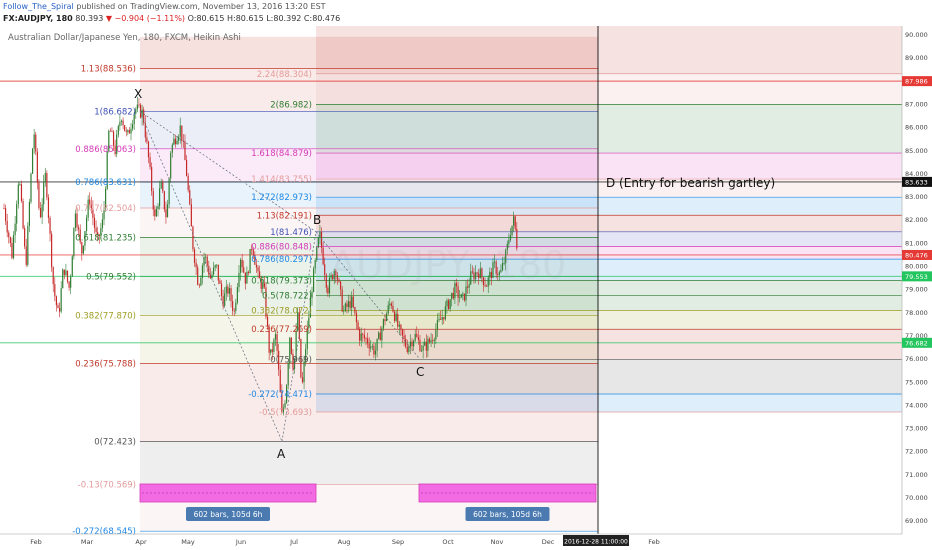 The image size is (932, 550). What do you see at coordinates (916, 498) in the screenshot?
I see `price-tick: 70.000` at bounding box center [916, 498].